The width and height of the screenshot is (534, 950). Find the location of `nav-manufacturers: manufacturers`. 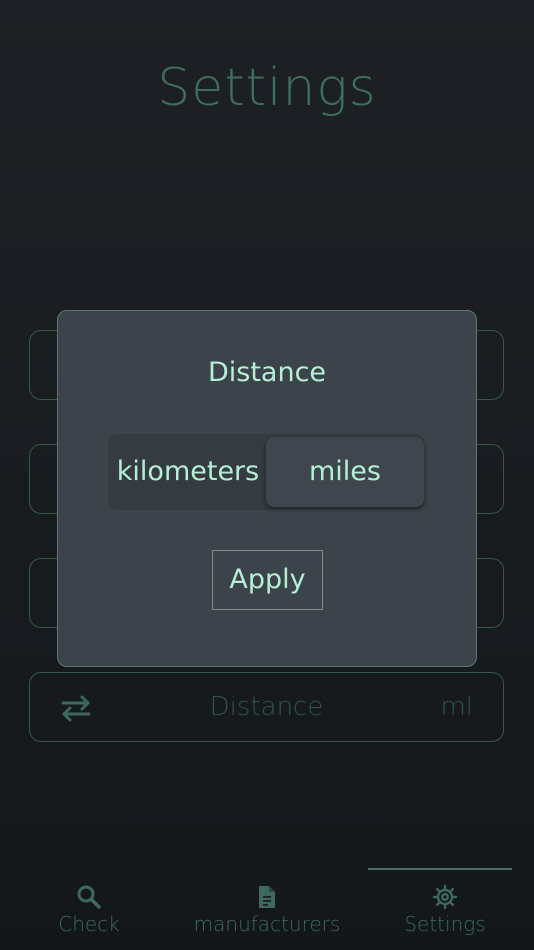

nav-manufacturers: manufacturers is located at coordinates (267, 914).